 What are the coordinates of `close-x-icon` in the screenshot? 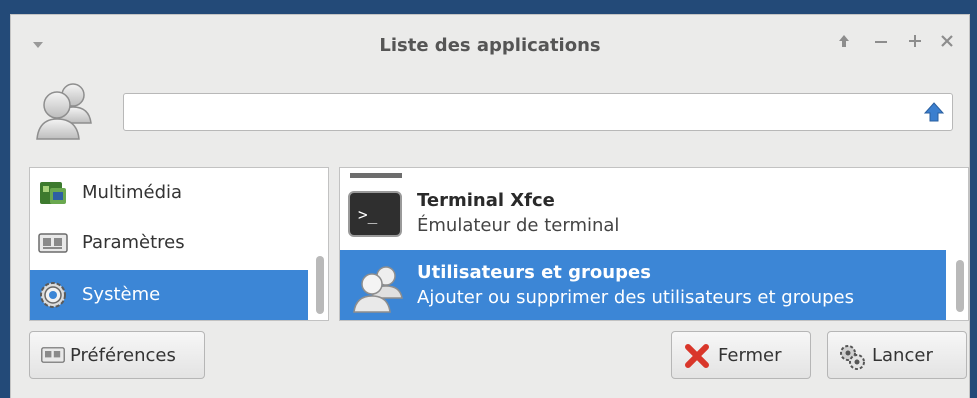 It's located at (697, 358).